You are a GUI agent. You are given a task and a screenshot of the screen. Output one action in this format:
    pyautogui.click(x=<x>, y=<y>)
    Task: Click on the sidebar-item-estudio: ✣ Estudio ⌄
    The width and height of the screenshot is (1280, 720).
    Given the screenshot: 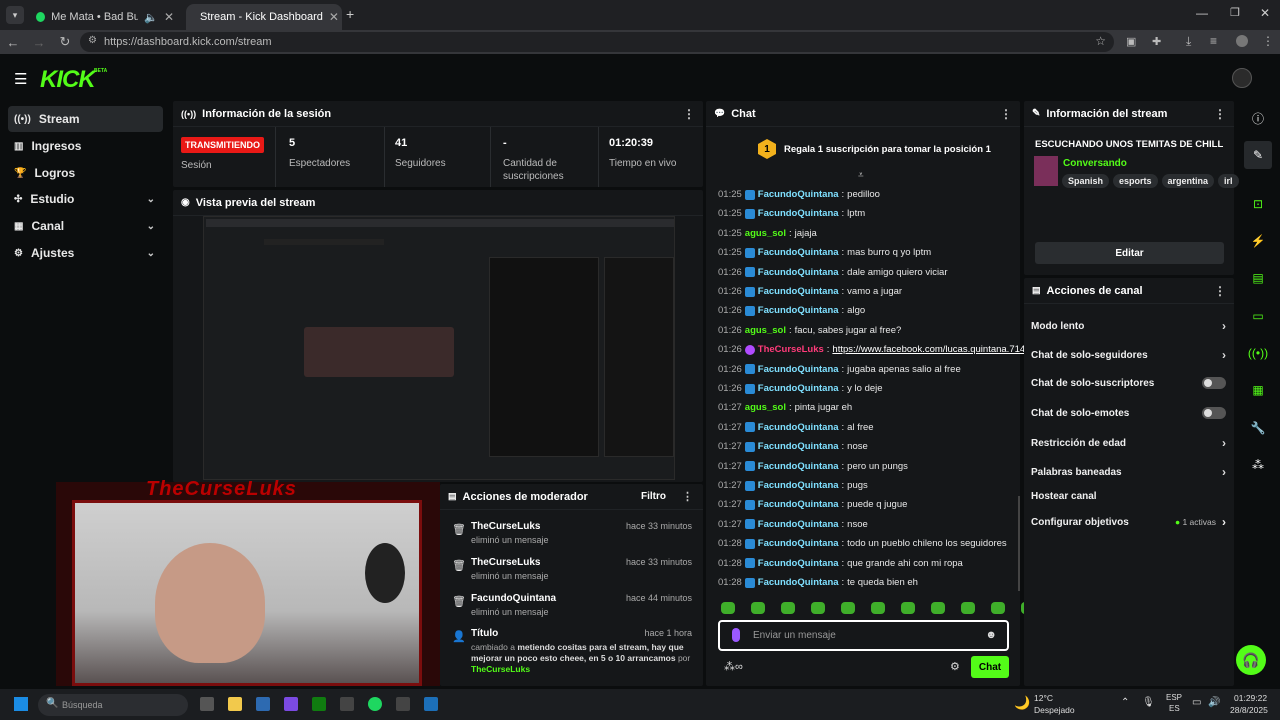 What is the action you would take?
    pyautogui.click(x=85, y=199)
    